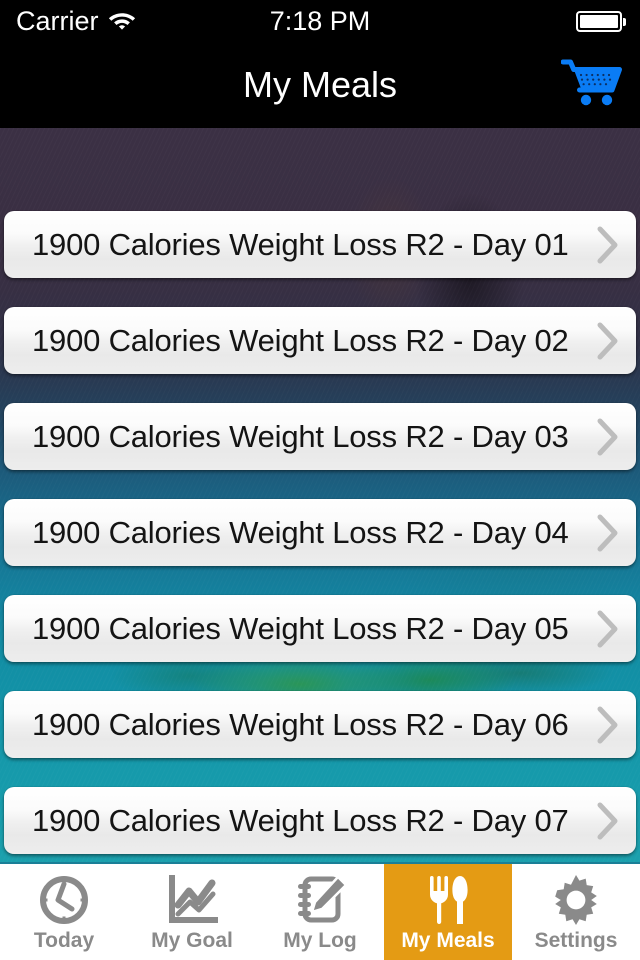  I want to click on tab-label: Today, so click(64, 940).